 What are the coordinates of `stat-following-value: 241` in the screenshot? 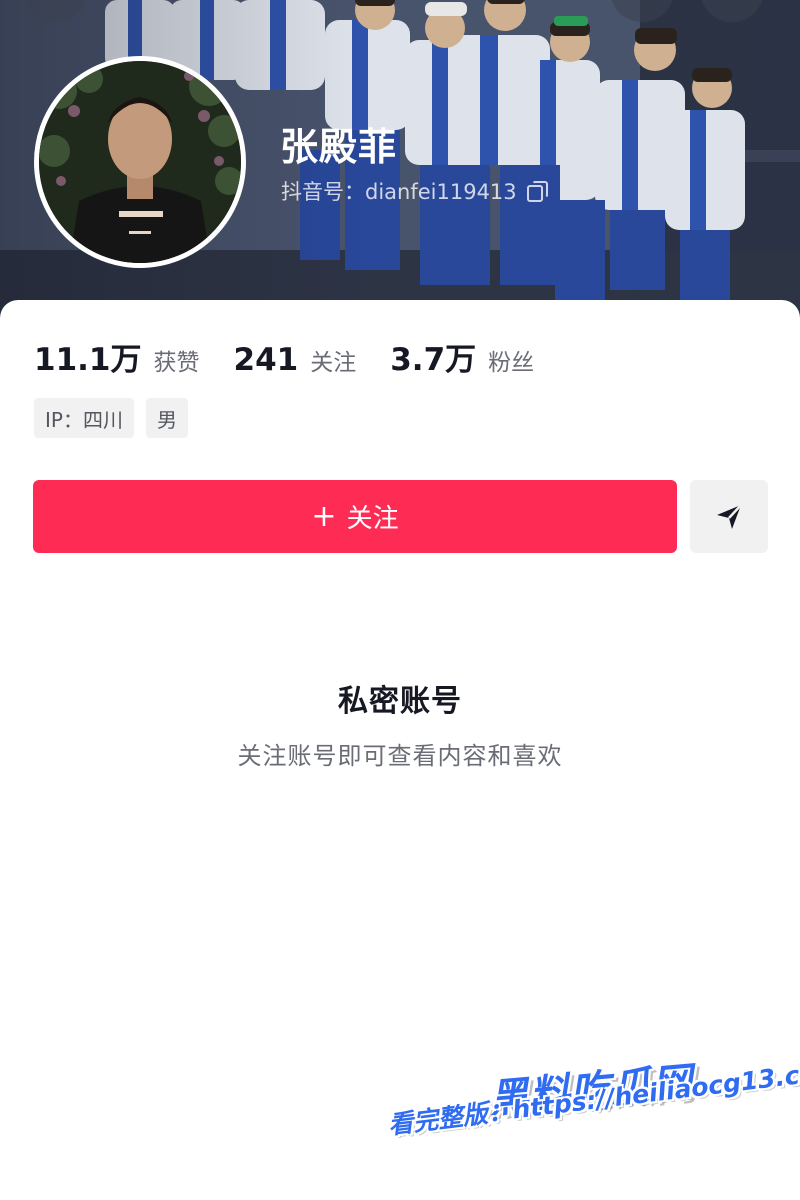 It's located at (266, 360).